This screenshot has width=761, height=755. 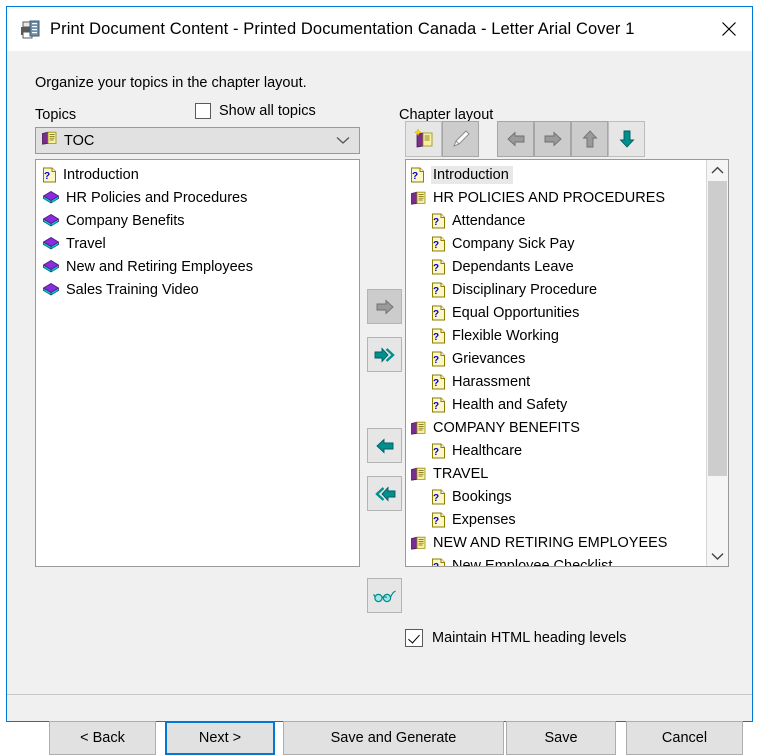 What do you see at coordinates (532, 562) in the screenshot?
I see `chapter-list-item-label: New Employee Checklist` at bounding box center [532, 562].